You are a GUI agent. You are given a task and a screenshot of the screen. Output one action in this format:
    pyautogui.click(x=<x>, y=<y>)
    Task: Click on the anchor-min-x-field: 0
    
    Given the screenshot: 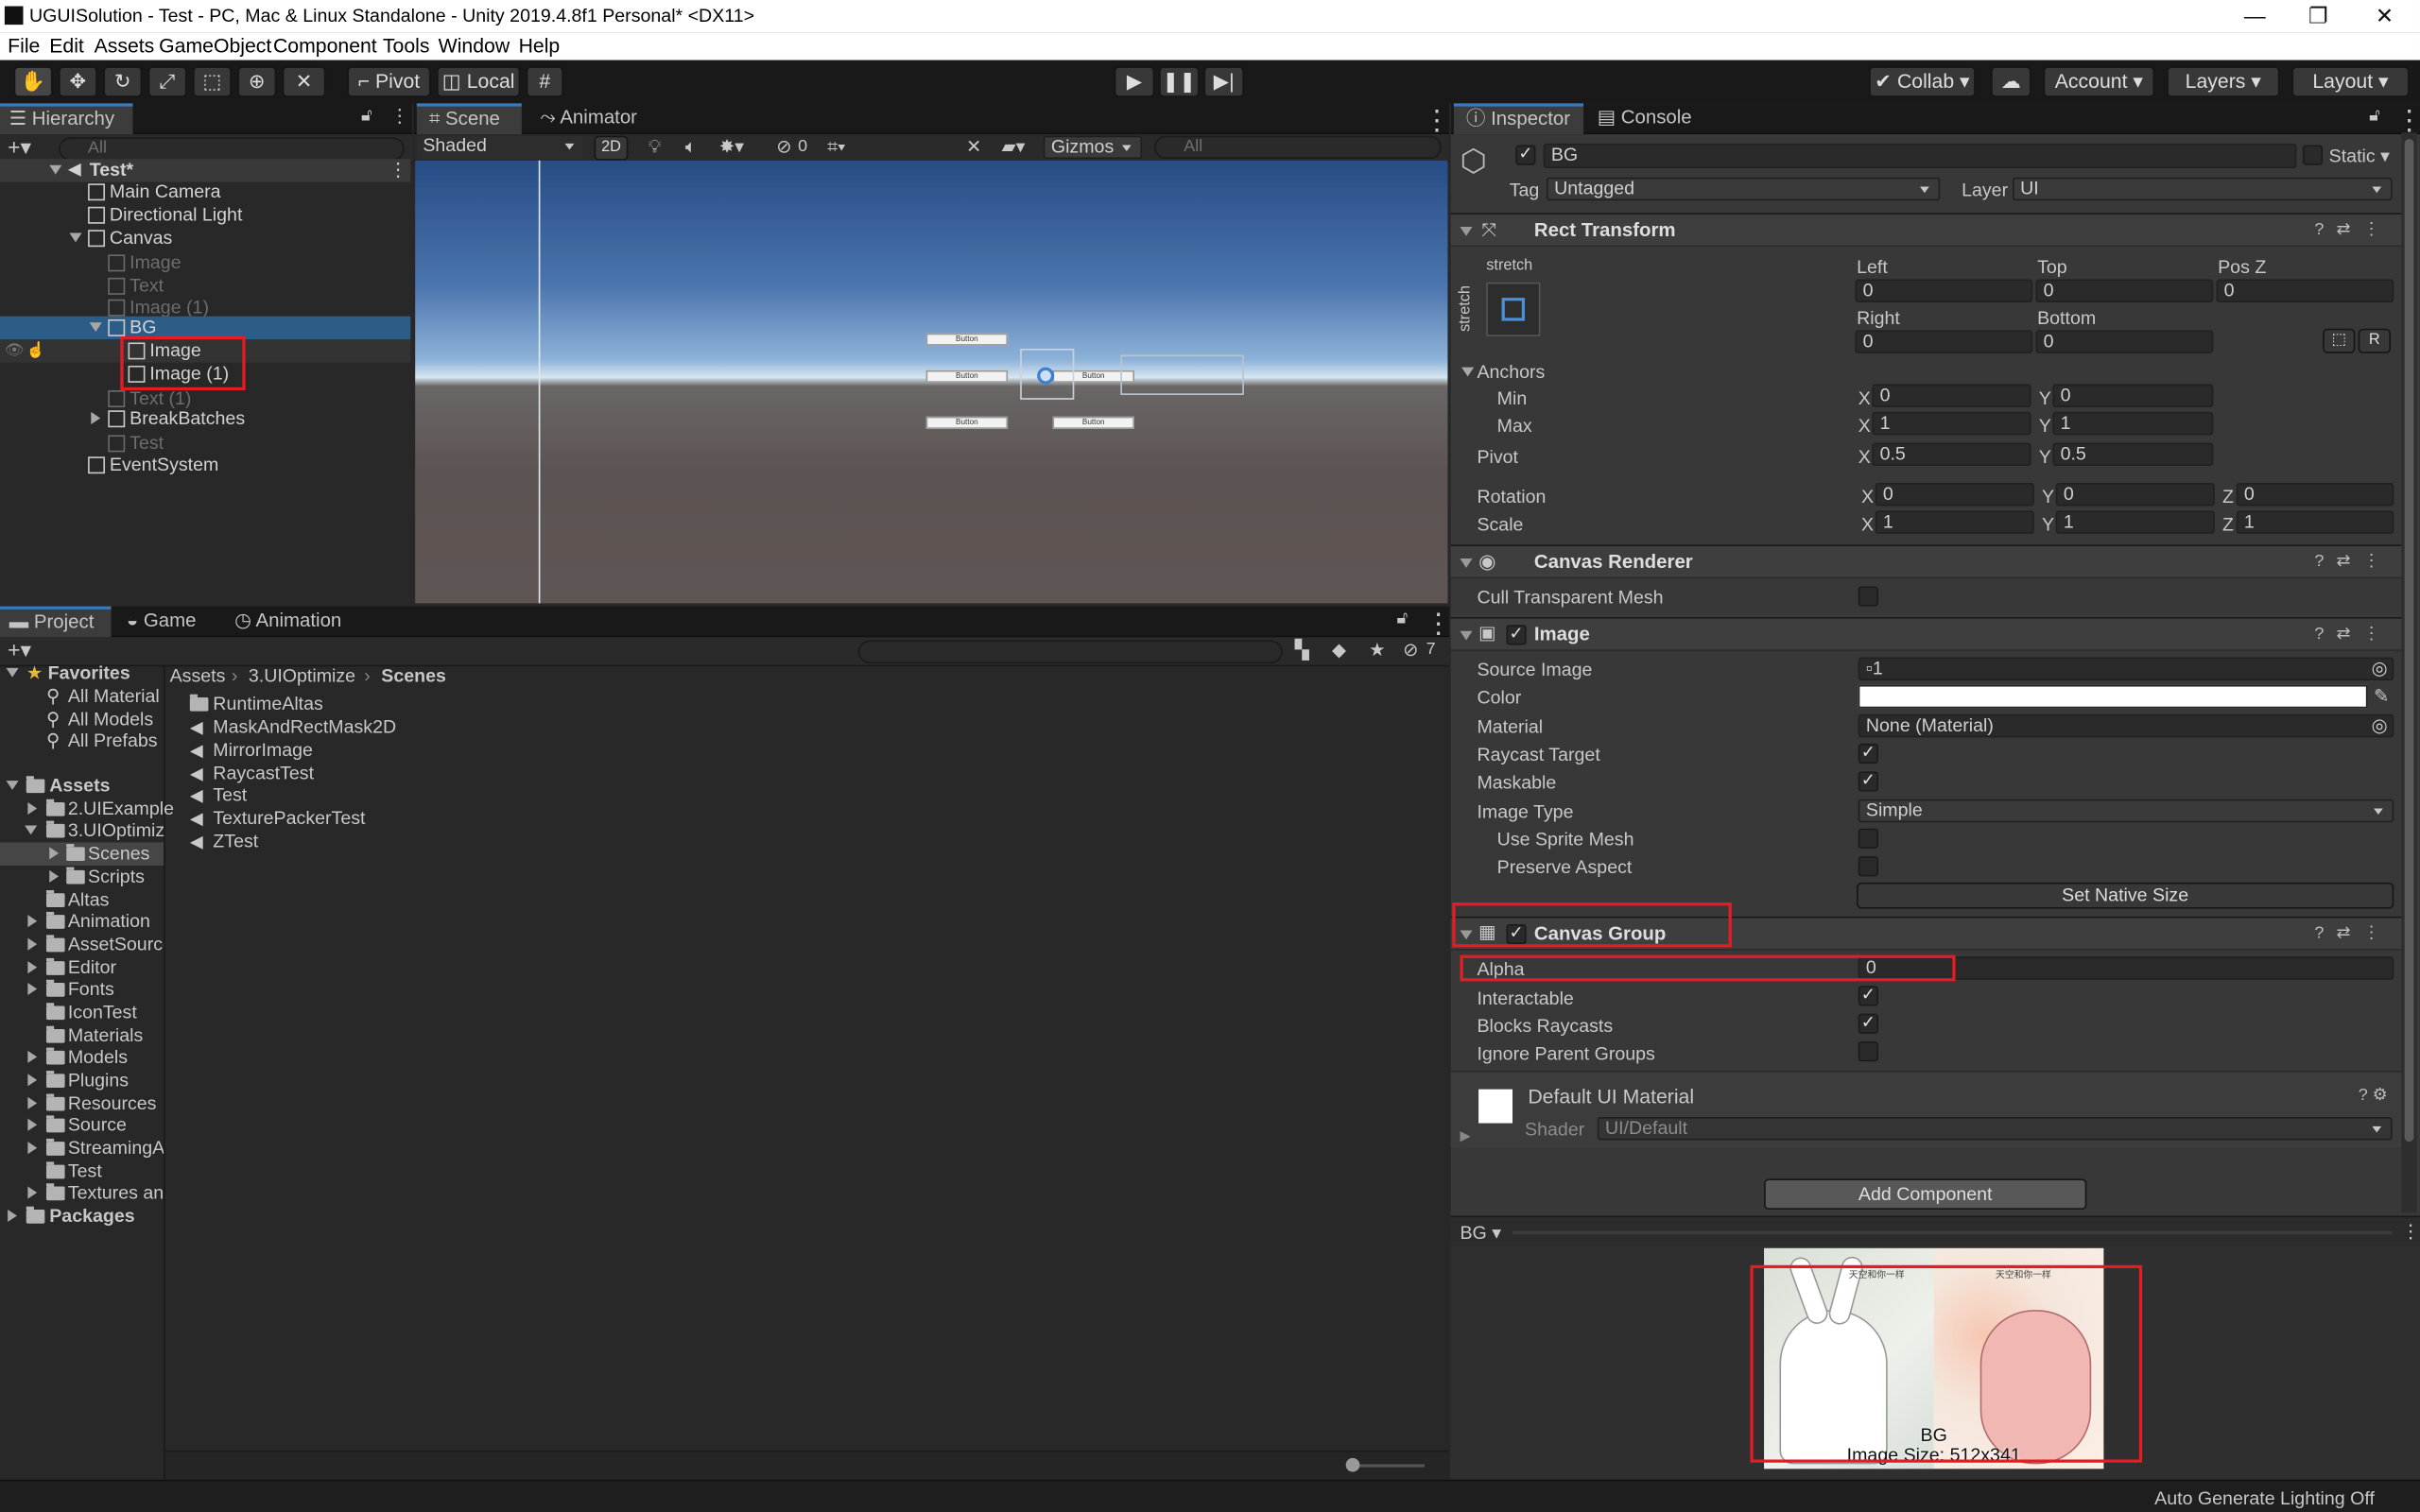 What is the action you would take?
    pyautogui.click(x=1951, y=396)
    